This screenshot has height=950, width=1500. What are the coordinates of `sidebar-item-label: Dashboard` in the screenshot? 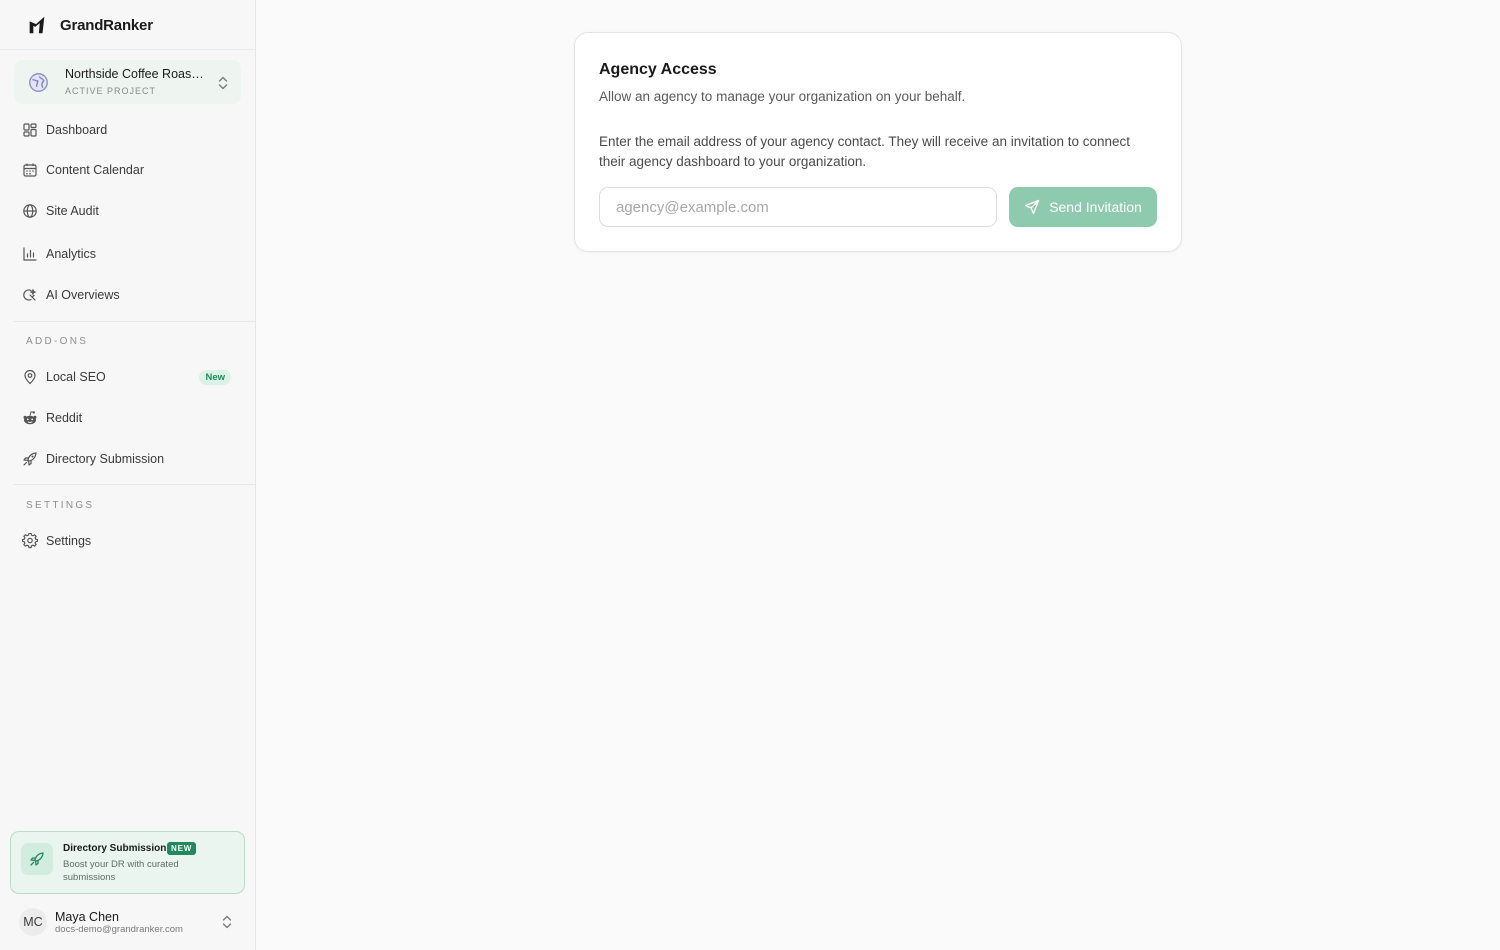 It's located at (77, 130).